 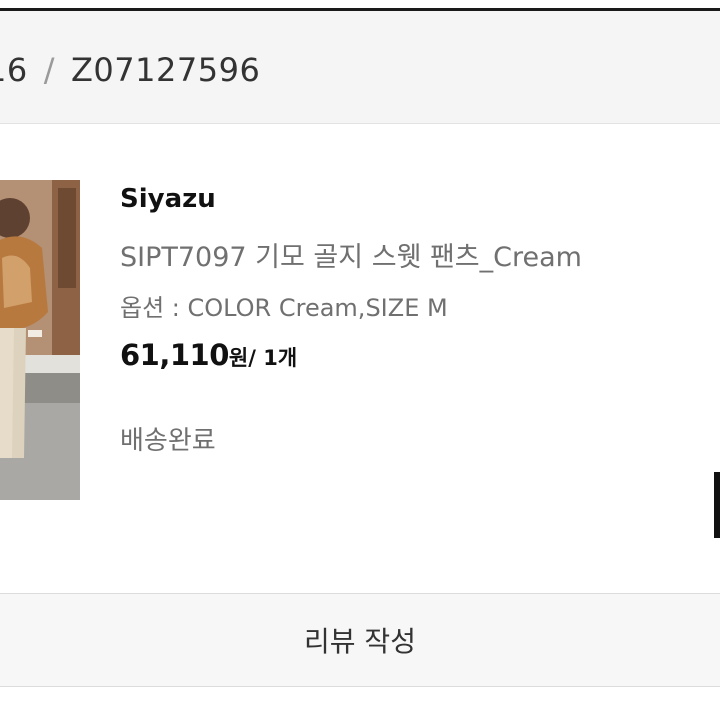 I want to click on price-amount: 61,110, so click(x=174, y=355).